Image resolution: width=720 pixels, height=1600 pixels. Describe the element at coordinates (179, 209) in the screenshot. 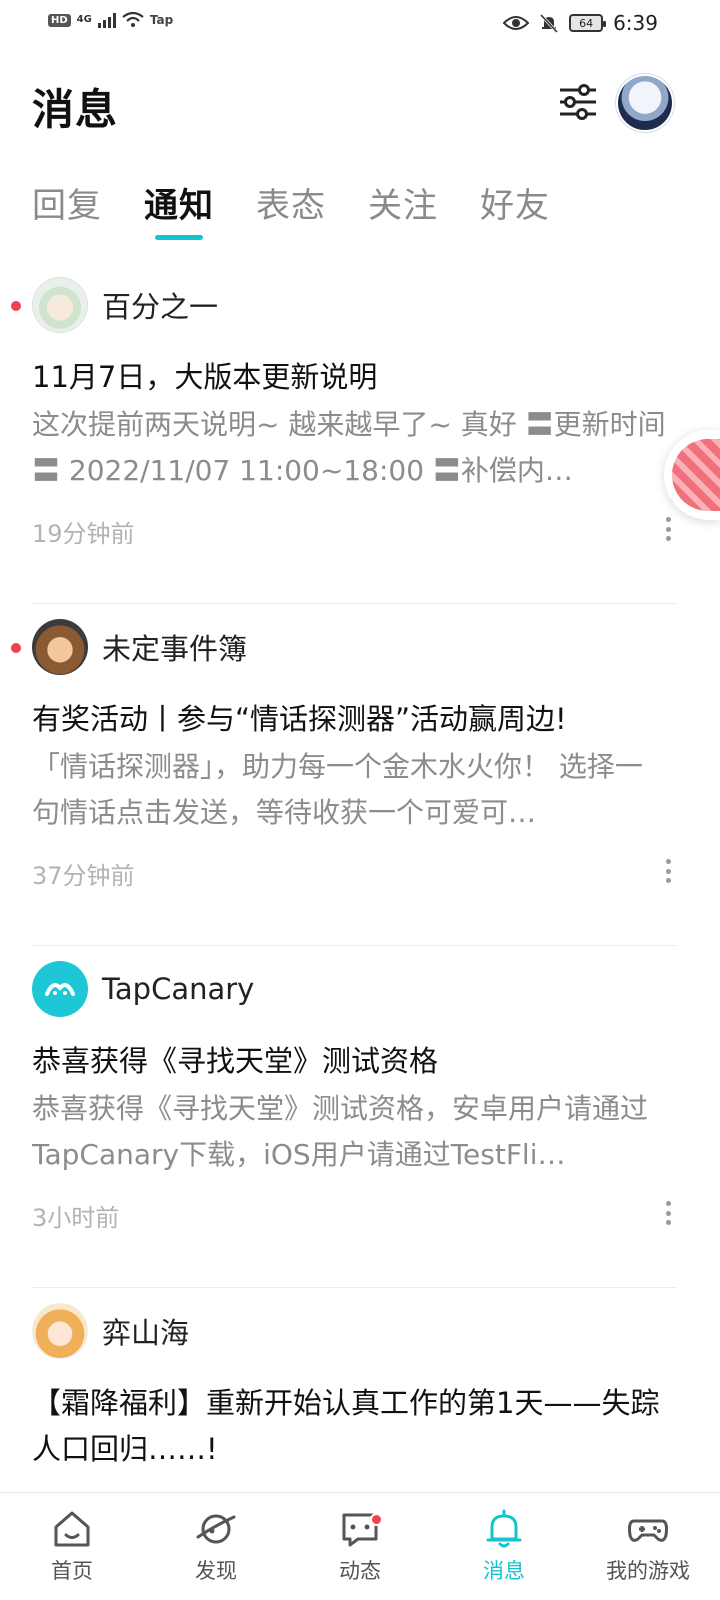

I see `tab-notifications: 通知` at that location.